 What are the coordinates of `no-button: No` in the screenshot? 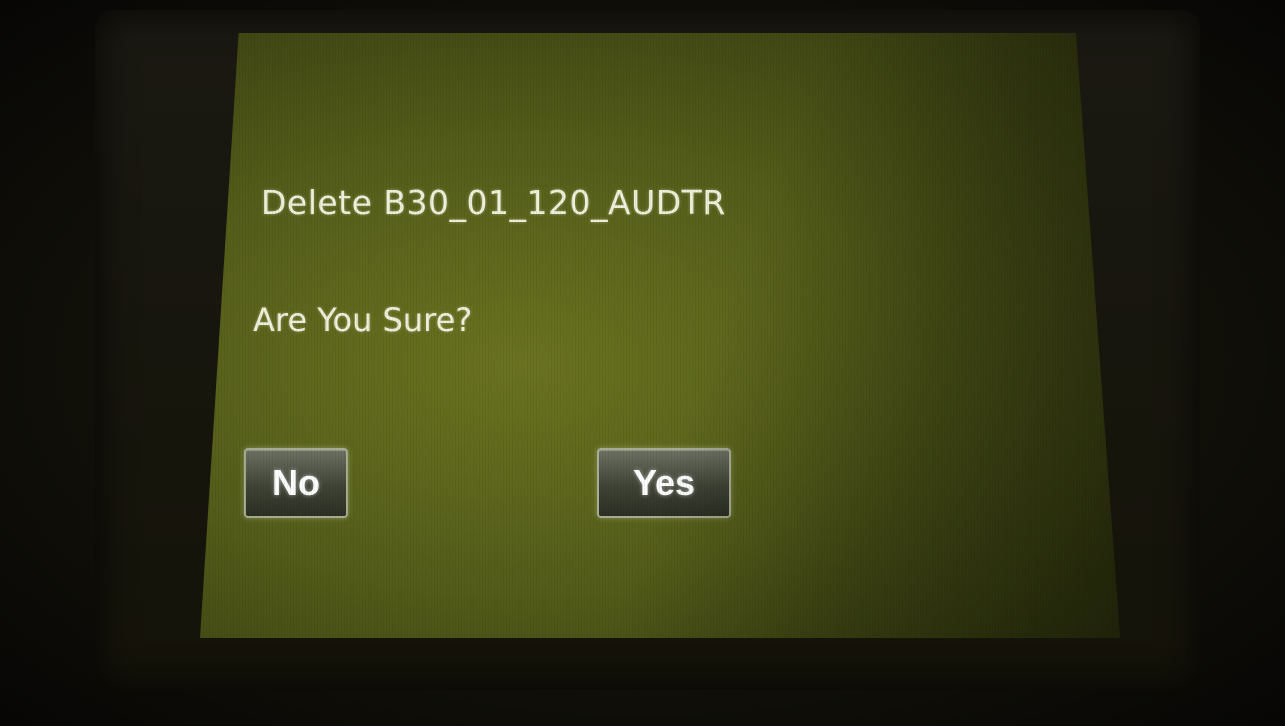 It's located at (296, 483).